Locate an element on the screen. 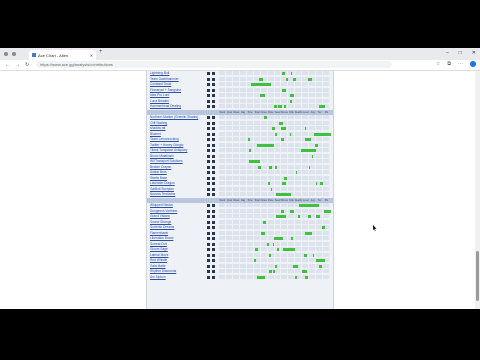 The width and height of the screenshot is (480, 360). player-link: Broken Crayon is located at coordinates (160, 167).